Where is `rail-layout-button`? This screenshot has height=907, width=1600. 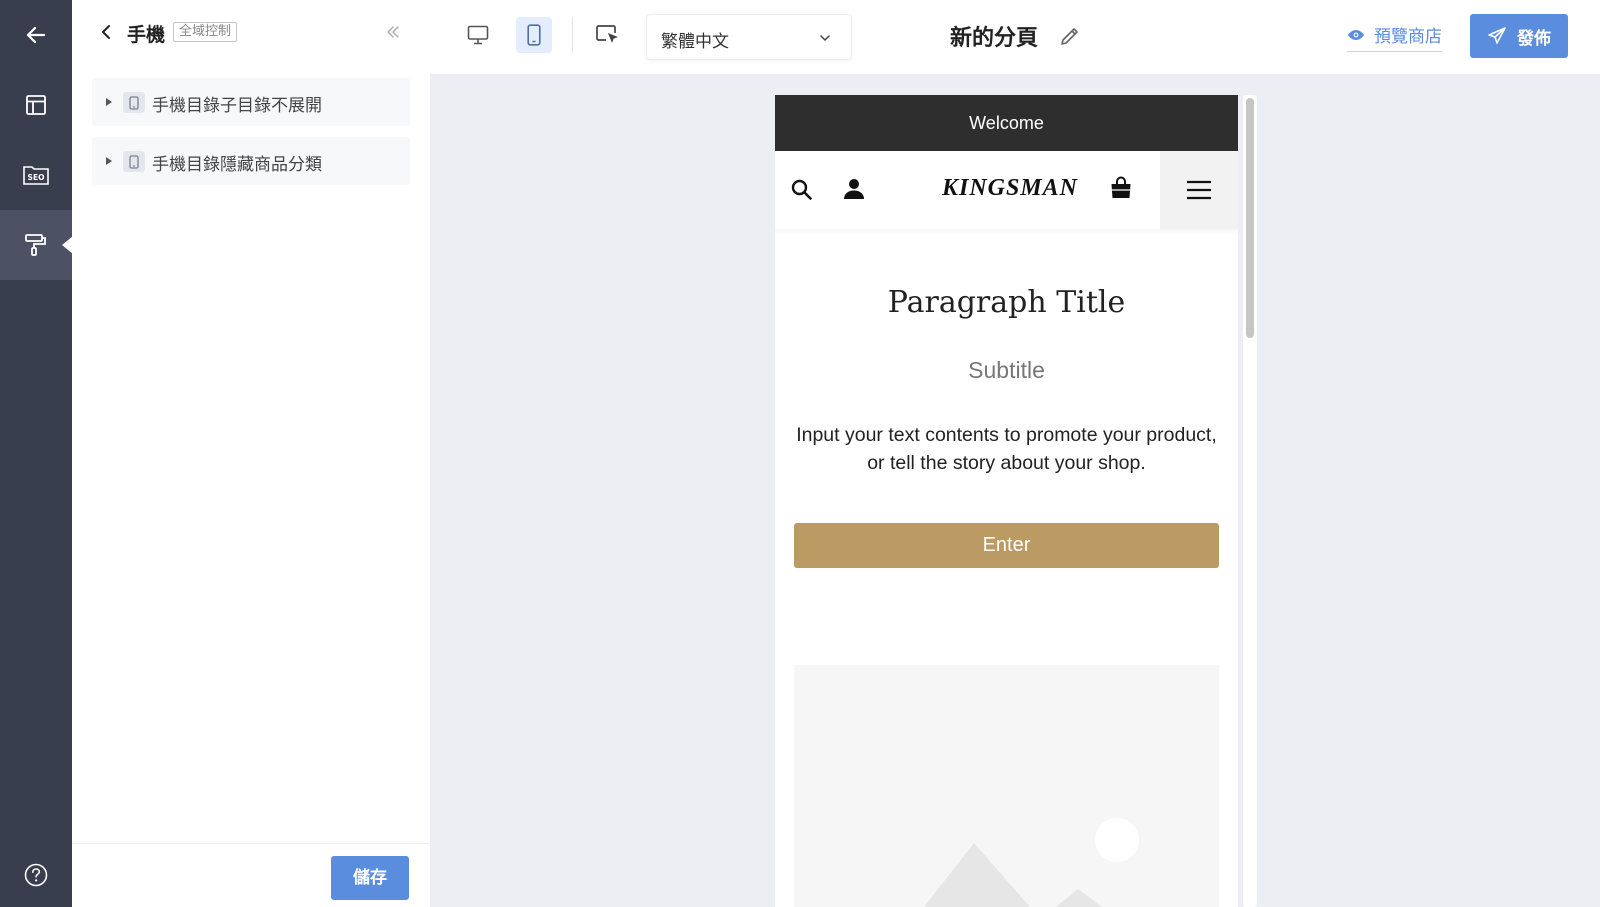
rail-layout-button is located at coordinates (36, 105).